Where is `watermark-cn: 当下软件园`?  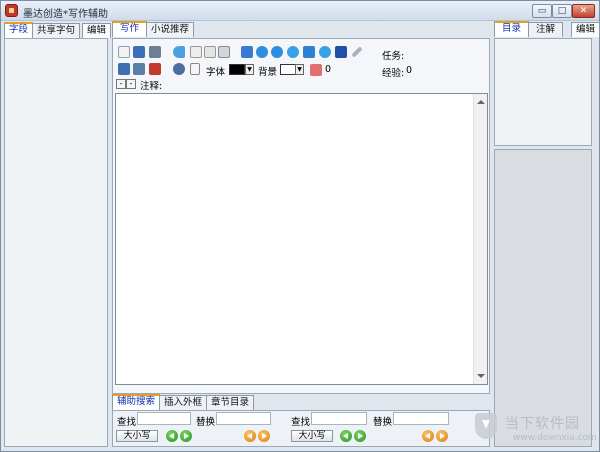 watermark-cn: 当下软件园 is located at coordinates (542, 424).